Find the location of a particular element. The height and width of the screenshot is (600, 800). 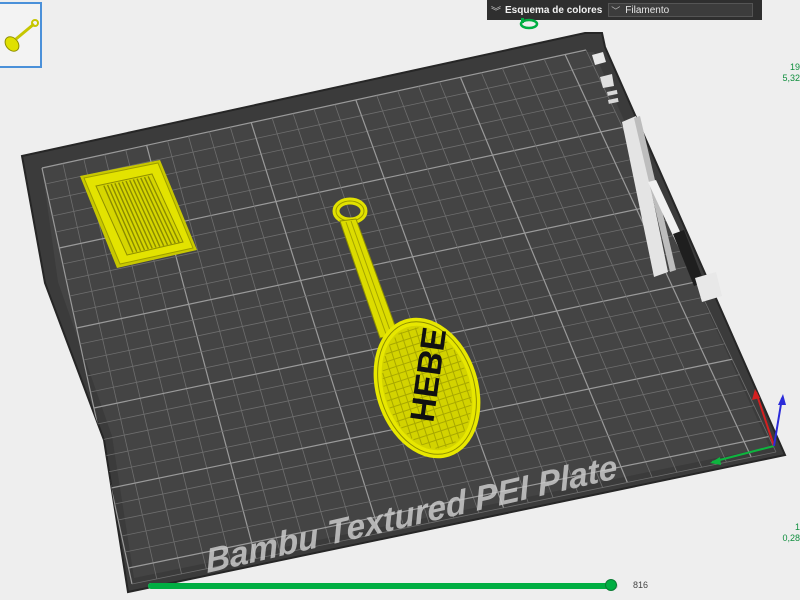

move-slider is located at coordinates (388, 586).